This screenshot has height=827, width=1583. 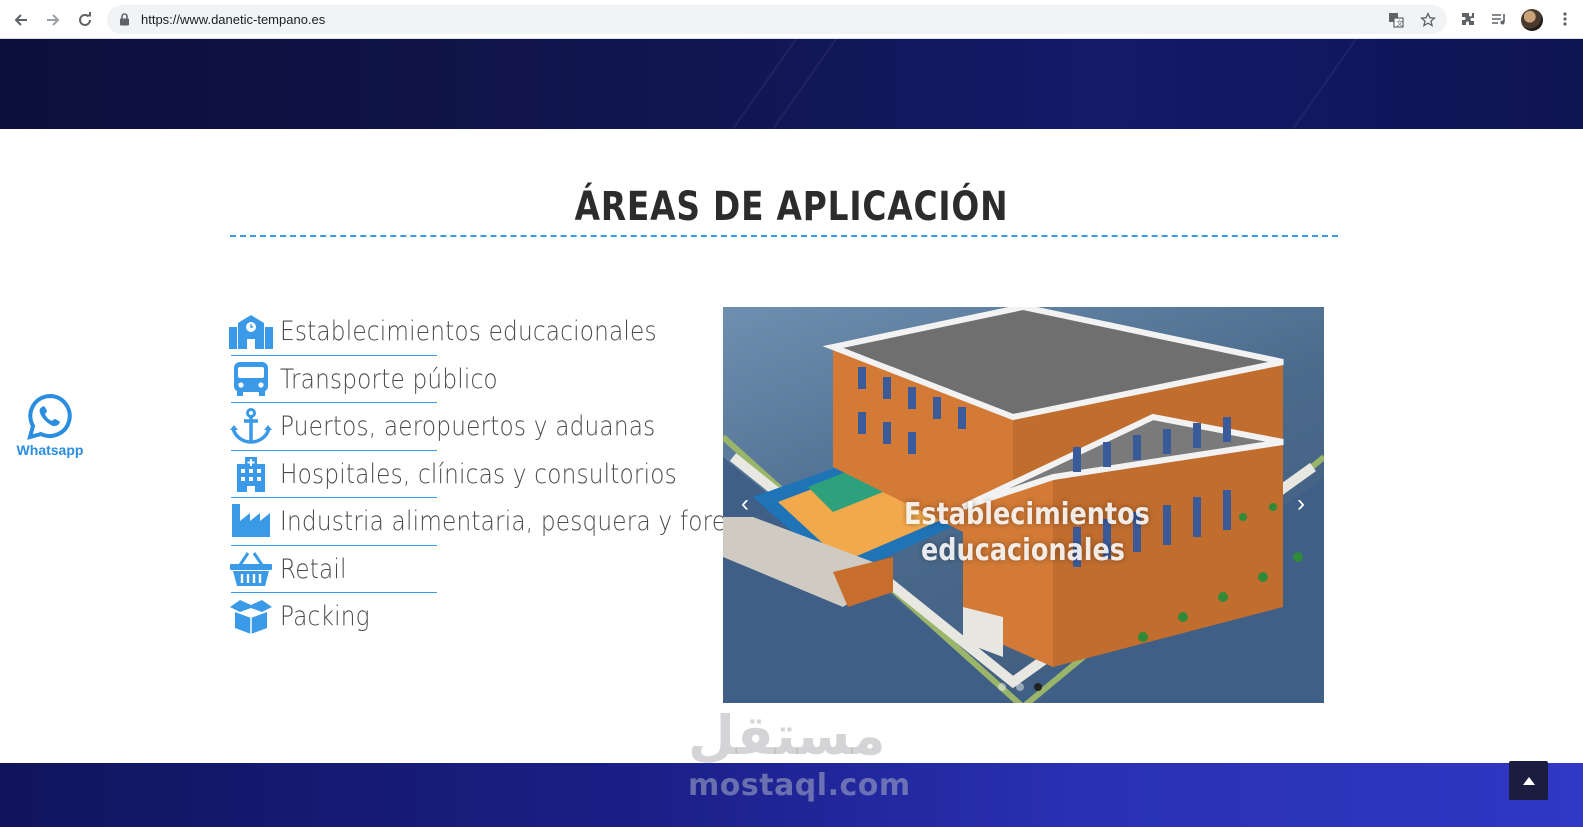 I want to click on url-text: https://www.danetic-tempano.es, so click(x=233, y=19).